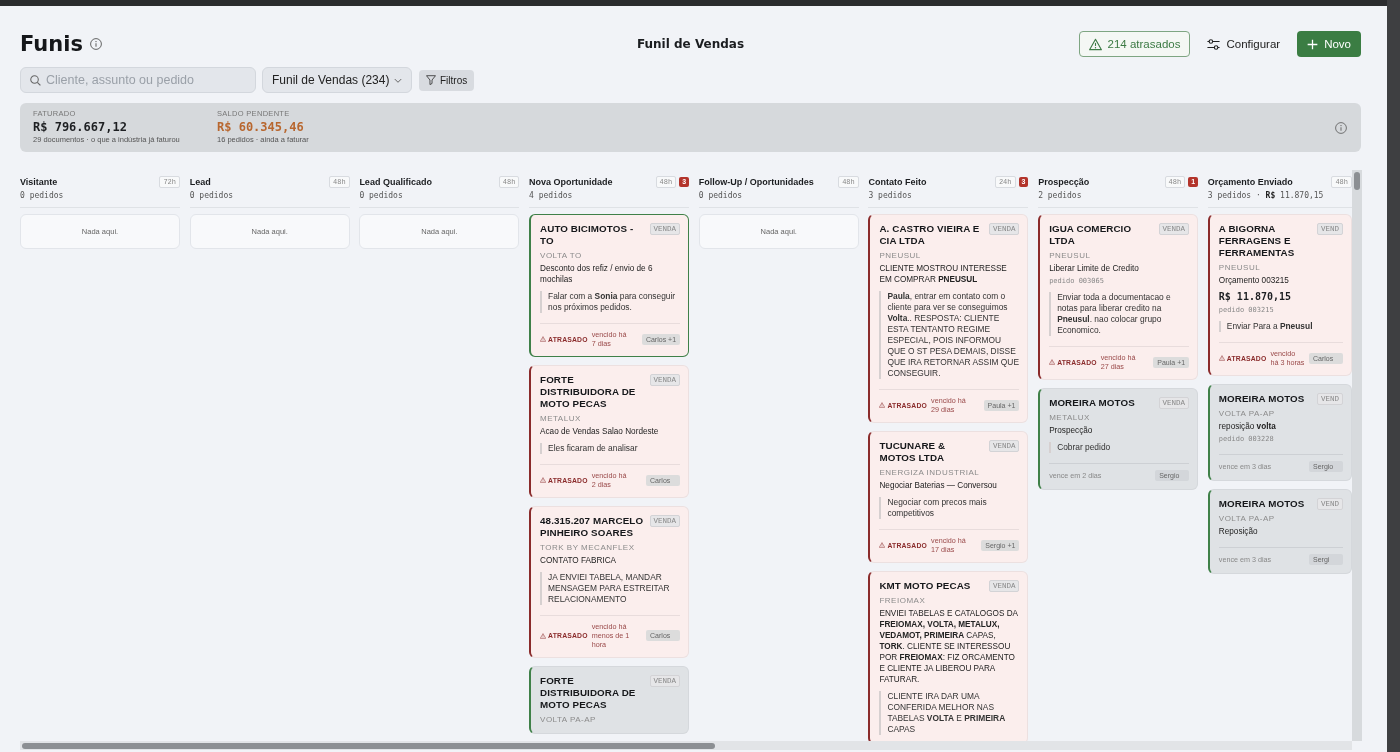 This screenshot has height=752, width=1400. What do you see at coordinates (1266, 196) in the screenshot?
I see `order-count: 3 pedidos · R$ 11.870,15` at bounding box center [1266, 196].